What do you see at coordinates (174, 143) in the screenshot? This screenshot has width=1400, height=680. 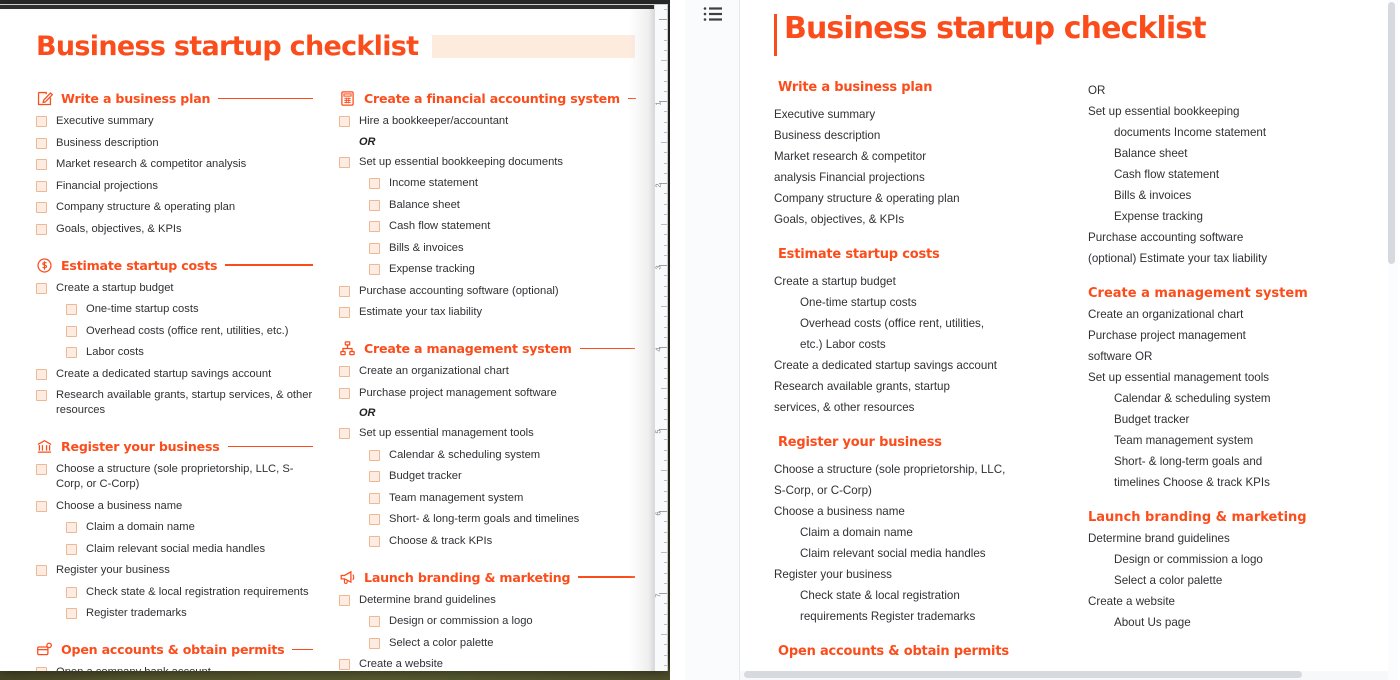 I see `checklist-item: Business description` at bounding box center [174, 143].